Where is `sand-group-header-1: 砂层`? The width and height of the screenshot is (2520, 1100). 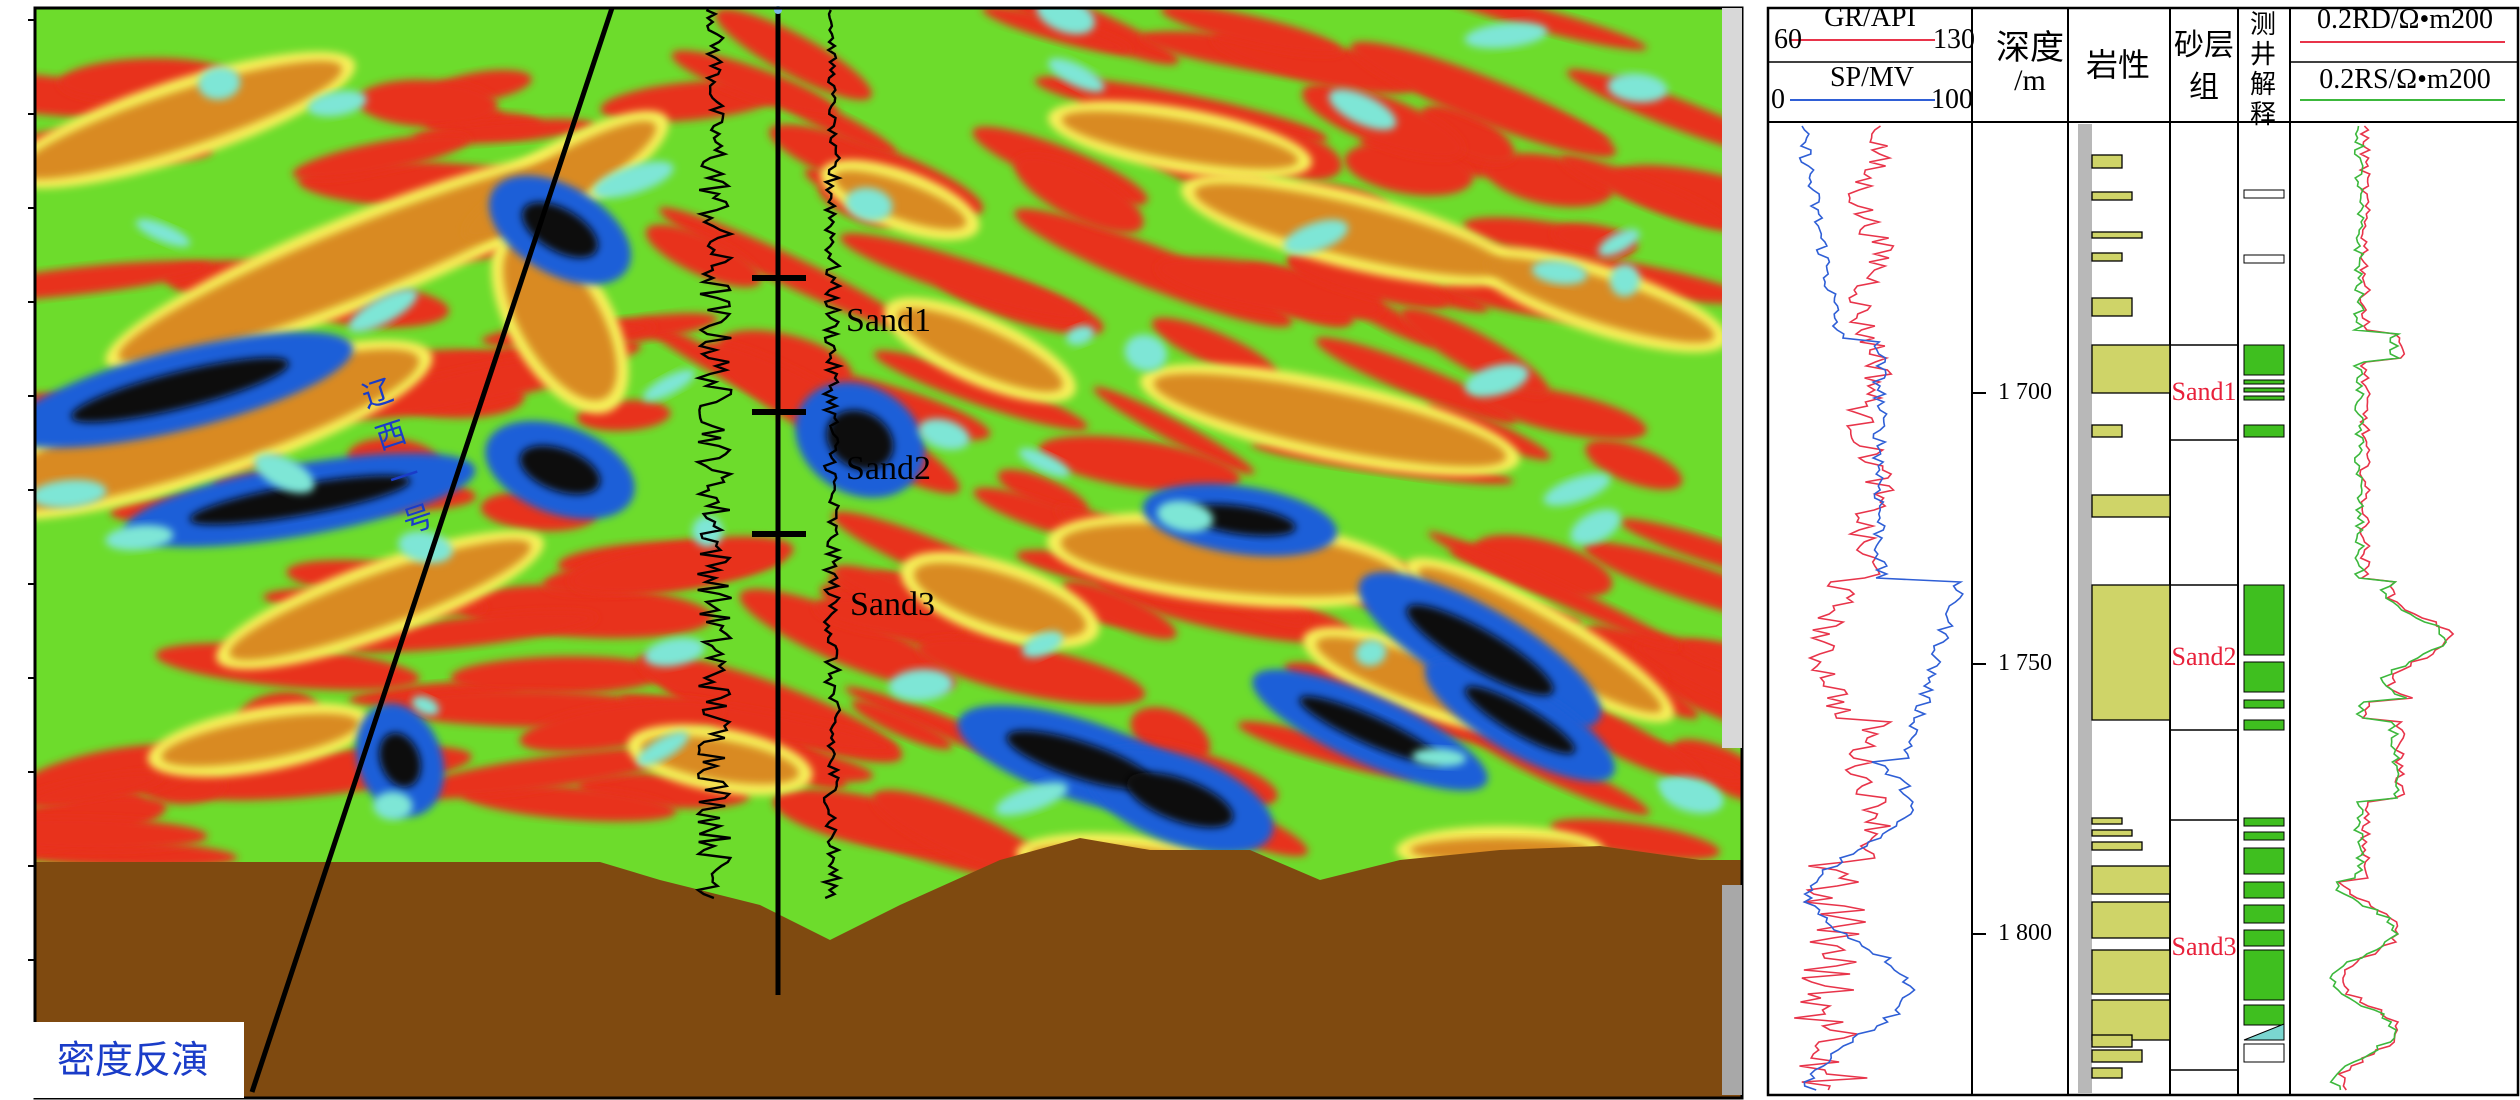
sand-group-header-1: 砂层 is located at coordinates (2204, 45).